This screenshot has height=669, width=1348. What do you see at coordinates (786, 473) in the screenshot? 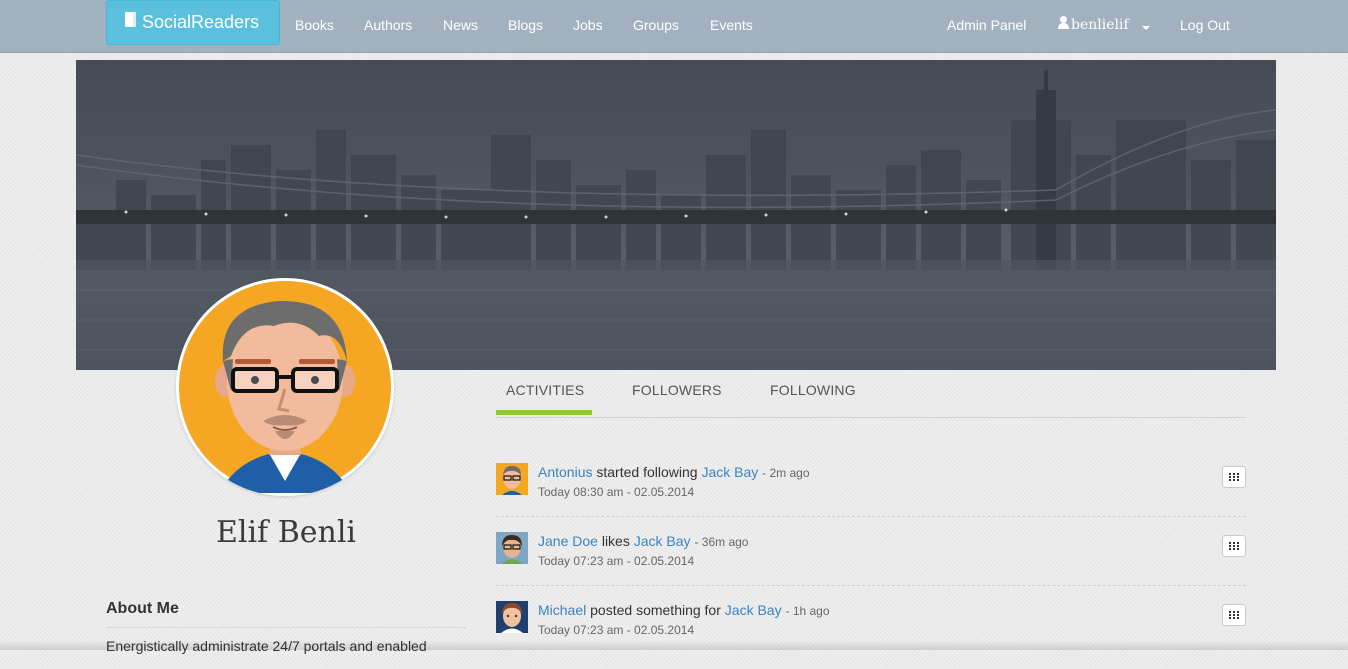
I see `activity-ago: - 2m ago` at bounding box center [786, 473].